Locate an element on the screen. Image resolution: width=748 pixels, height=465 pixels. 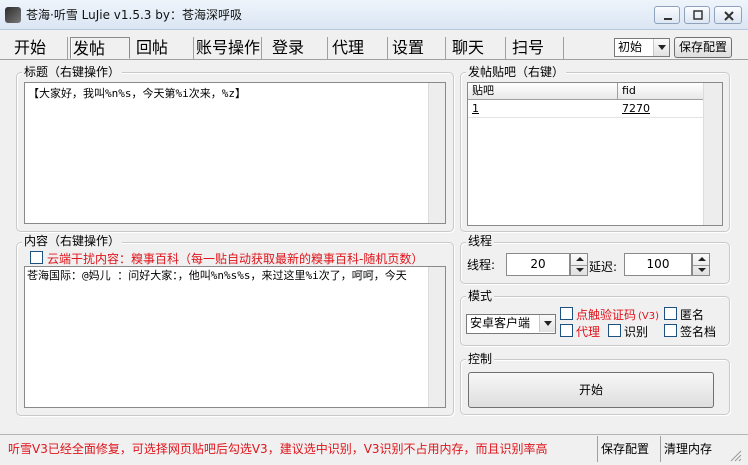
bars-table-header: 贴吧 fid is located at coordinates (586, 91).